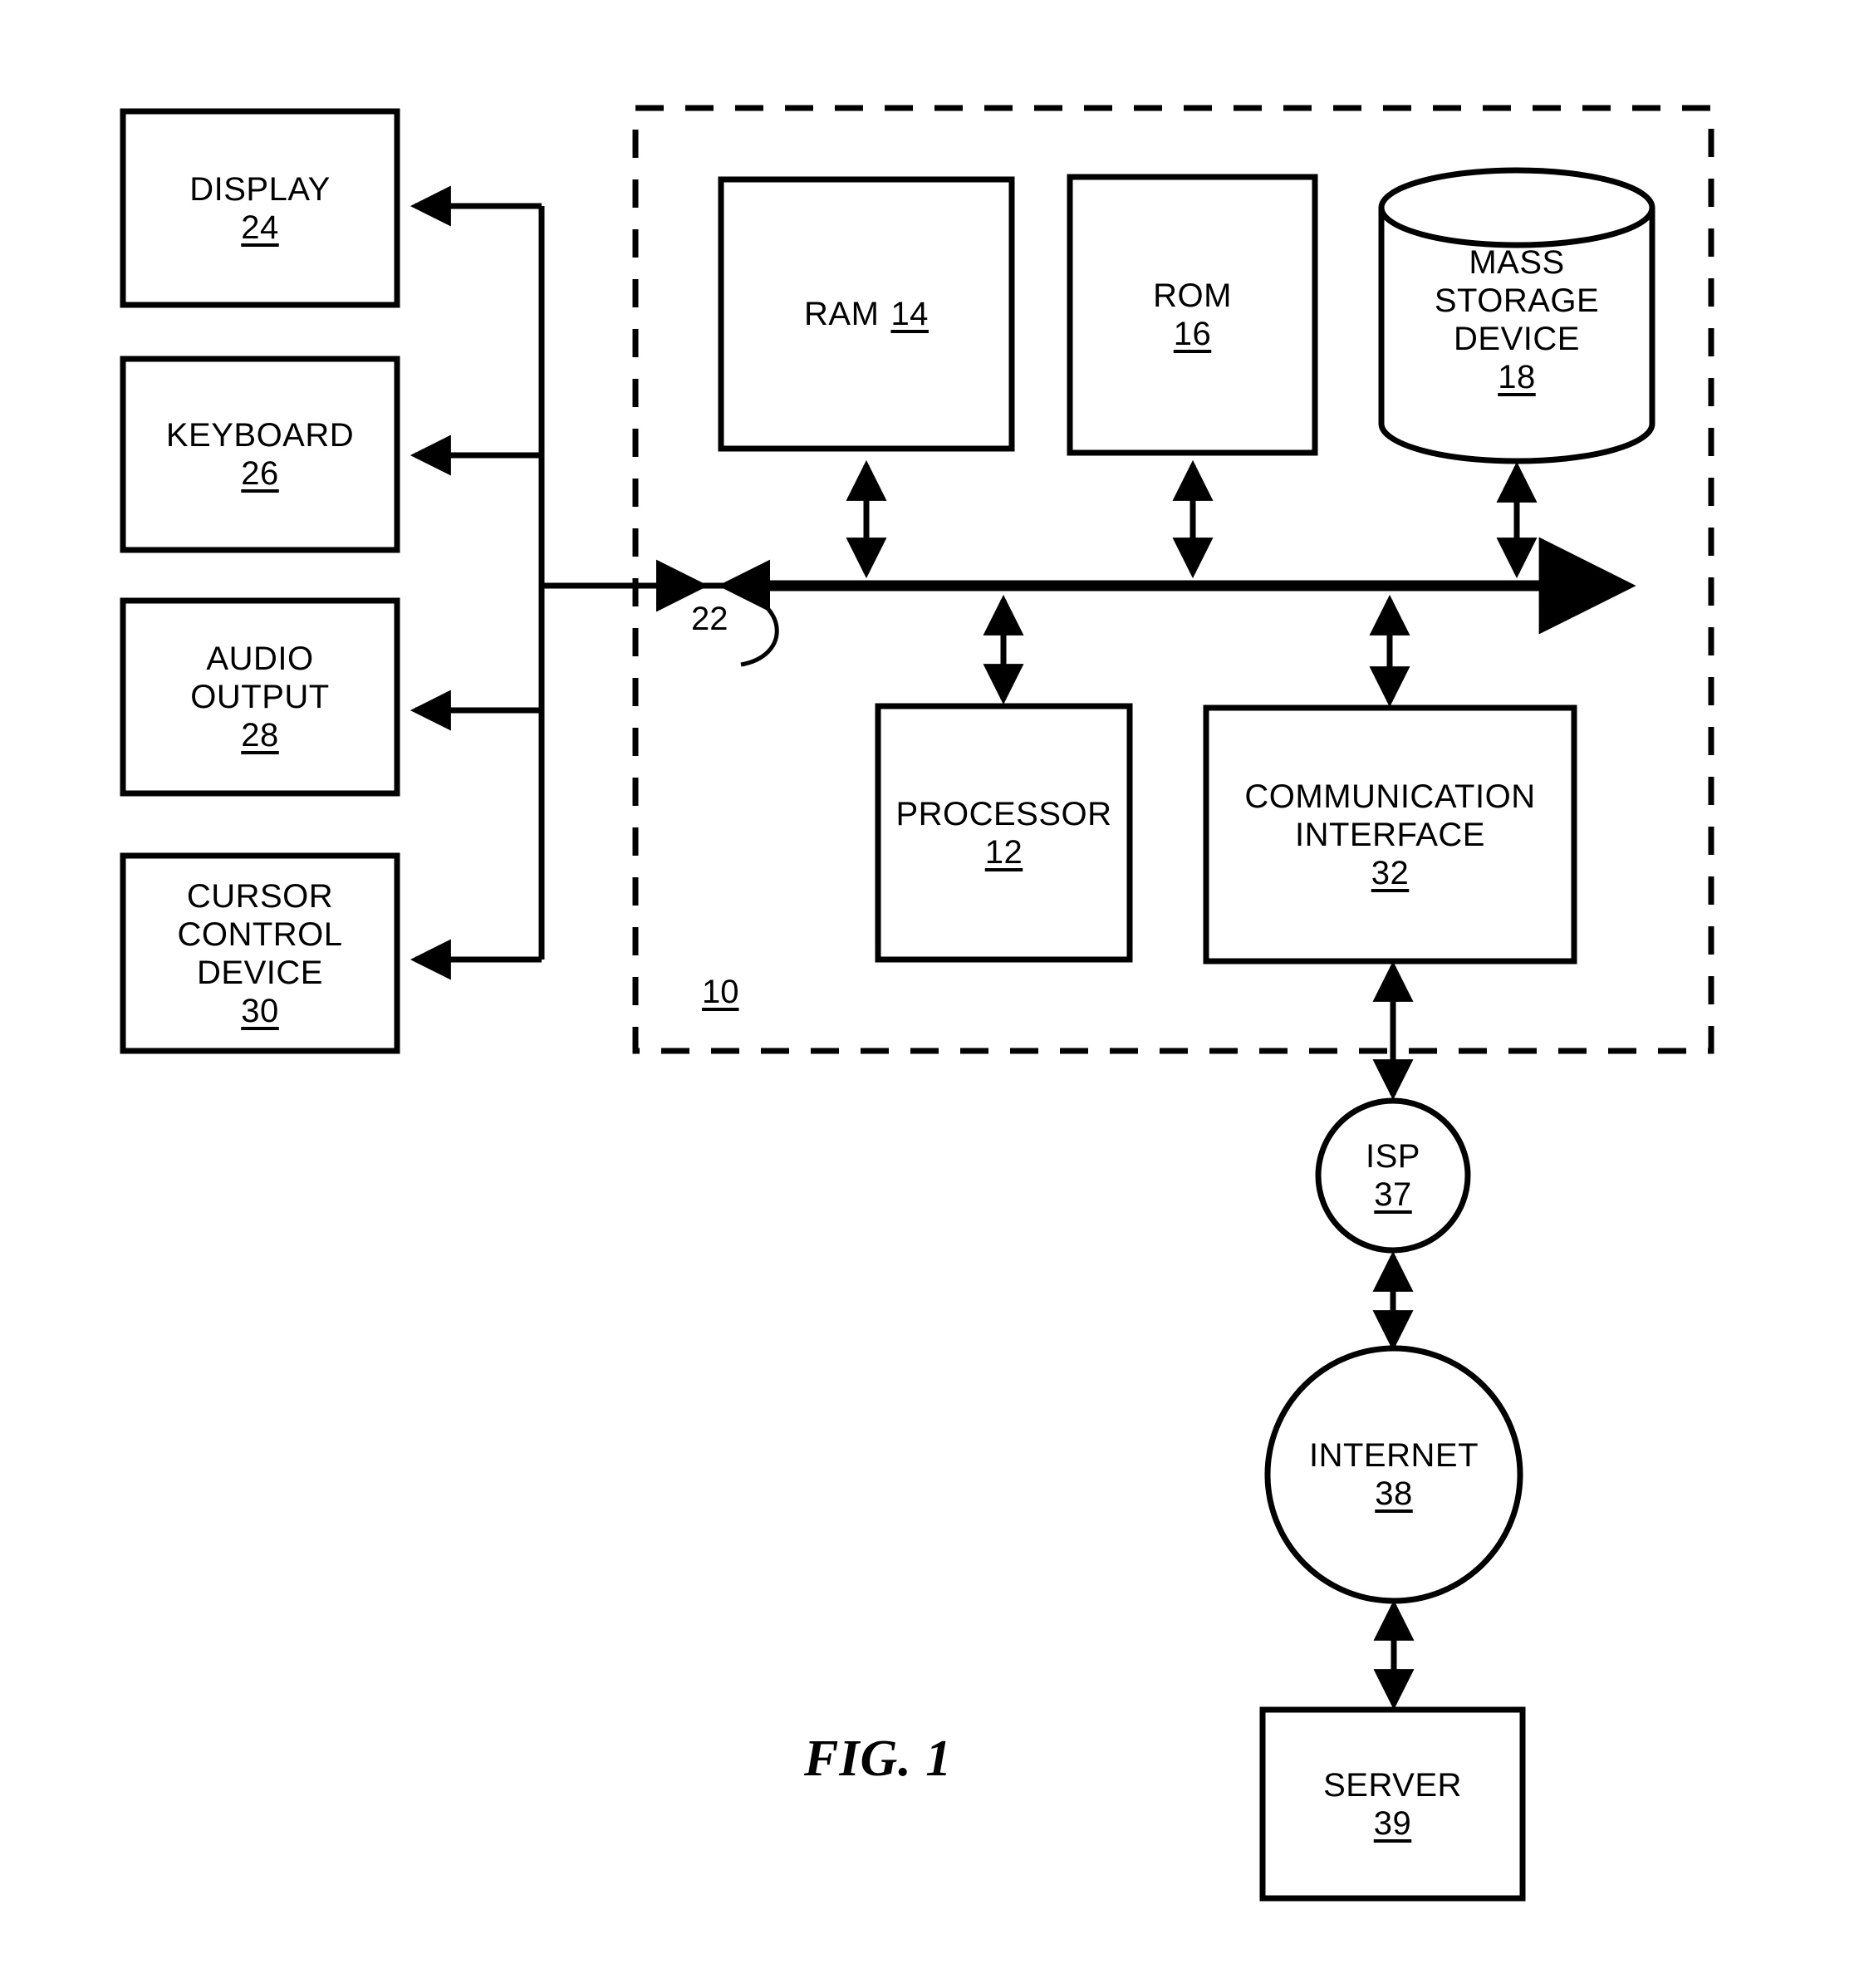 The width and height of the screenshot is (1859, 1988). I want to click on cursor-control-box, so click(260, 953).